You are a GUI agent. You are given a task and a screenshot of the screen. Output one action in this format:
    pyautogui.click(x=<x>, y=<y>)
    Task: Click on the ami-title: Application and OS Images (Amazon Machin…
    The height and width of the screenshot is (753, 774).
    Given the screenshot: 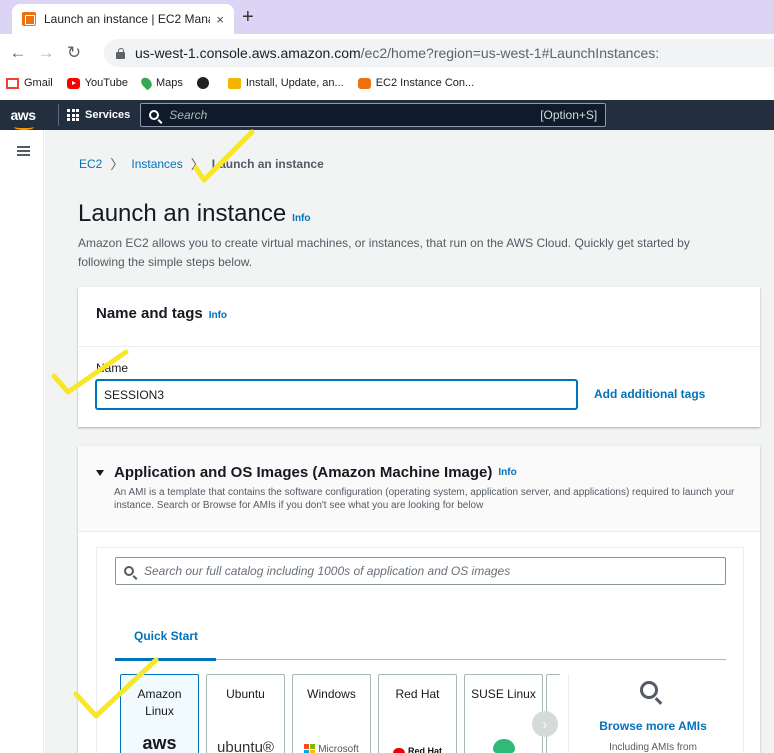 What is the action you would take?
    pyautogui.click(x=419, y=472)
    